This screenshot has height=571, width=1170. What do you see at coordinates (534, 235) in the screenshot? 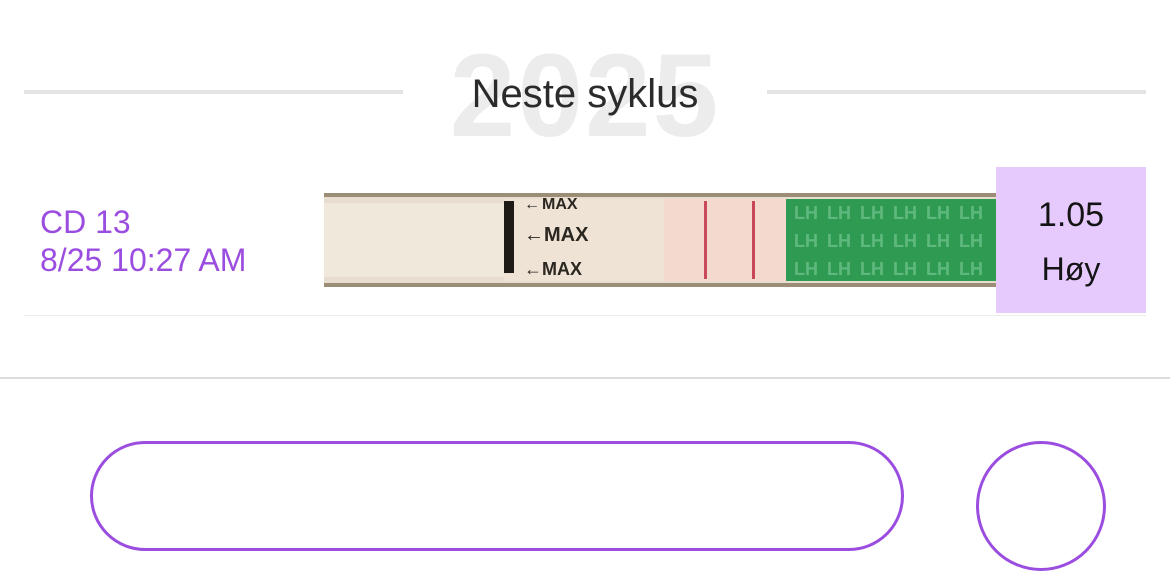
I see `max-marker-mid: ←` at bounding box center [534, 235].